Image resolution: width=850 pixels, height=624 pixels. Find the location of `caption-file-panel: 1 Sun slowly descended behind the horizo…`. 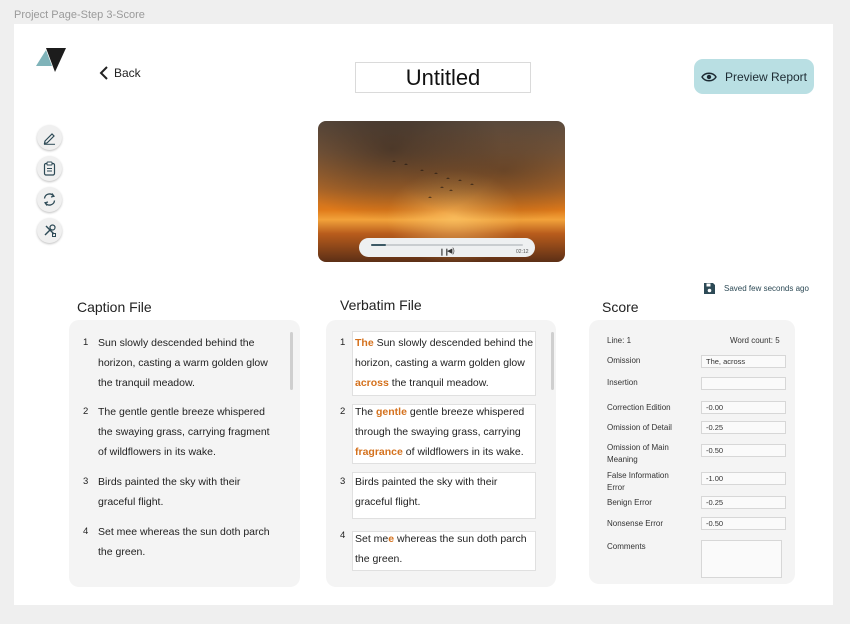

caption-file-panel: 1 Sun slowly descended behind the horizo… is located at coordinates (184, 453).